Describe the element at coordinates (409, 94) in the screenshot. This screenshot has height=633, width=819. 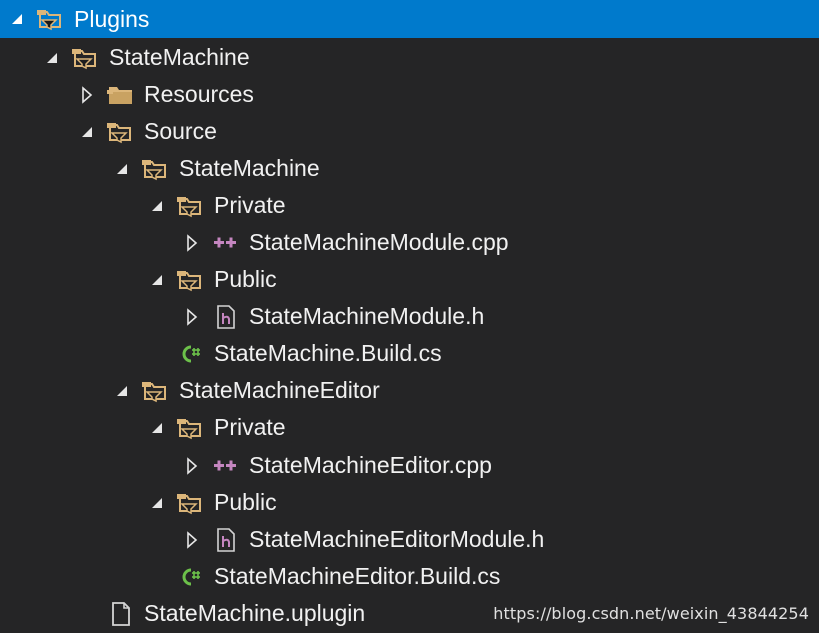
I see `tree-item-resources: Resources` at that location.